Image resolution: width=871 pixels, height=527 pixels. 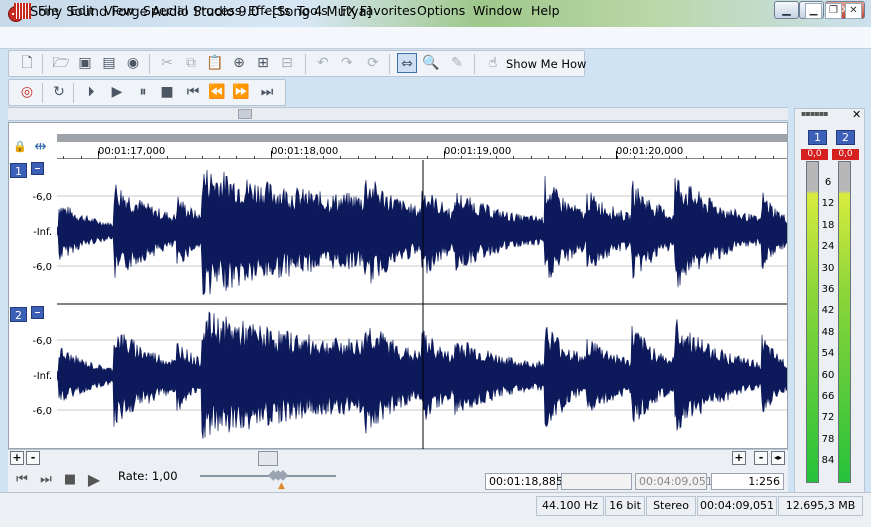 I want to click on paste-new-icon: ⊞, so click(x=263, y=63).